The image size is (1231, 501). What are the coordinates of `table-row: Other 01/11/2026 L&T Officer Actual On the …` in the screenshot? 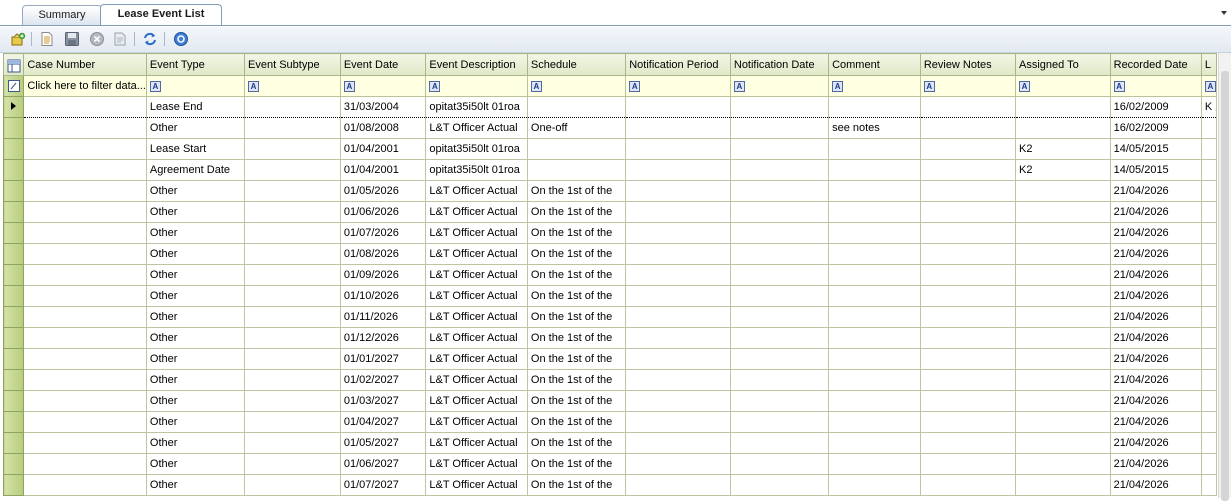 It's located at (610, 317).